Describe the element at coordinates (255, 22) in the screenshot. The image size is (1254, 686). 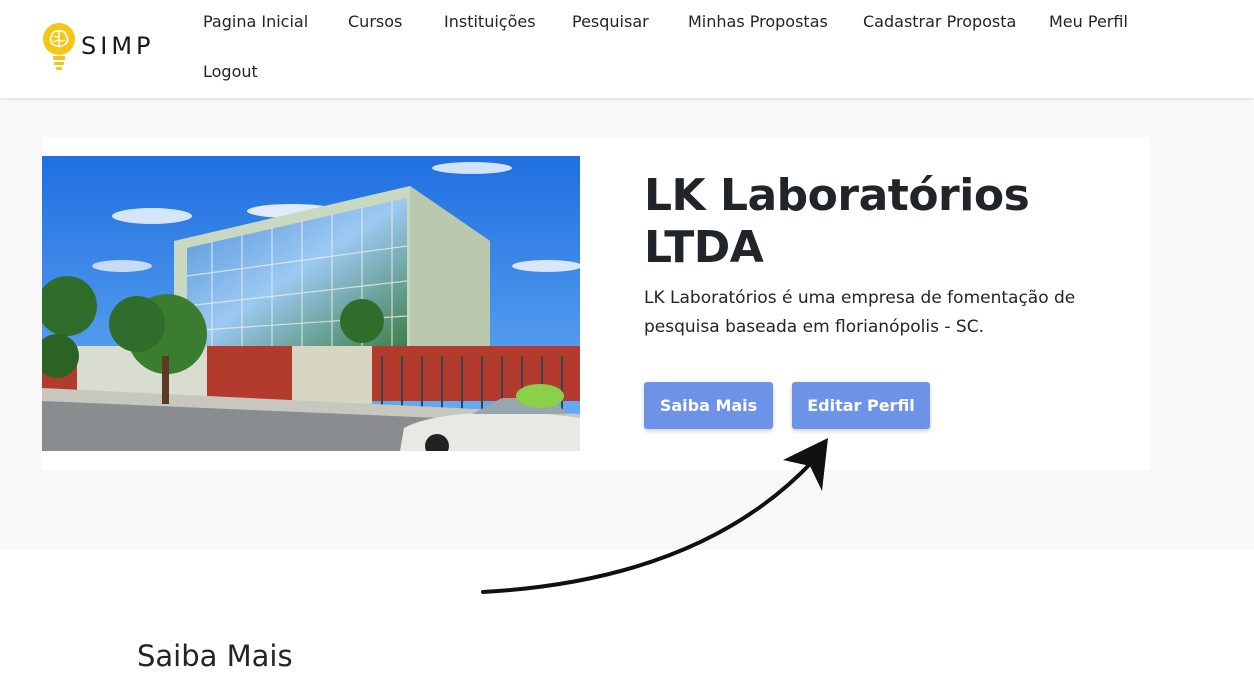
I see `nav-item-pagina-inicial: Pagina Inicial` at that location.